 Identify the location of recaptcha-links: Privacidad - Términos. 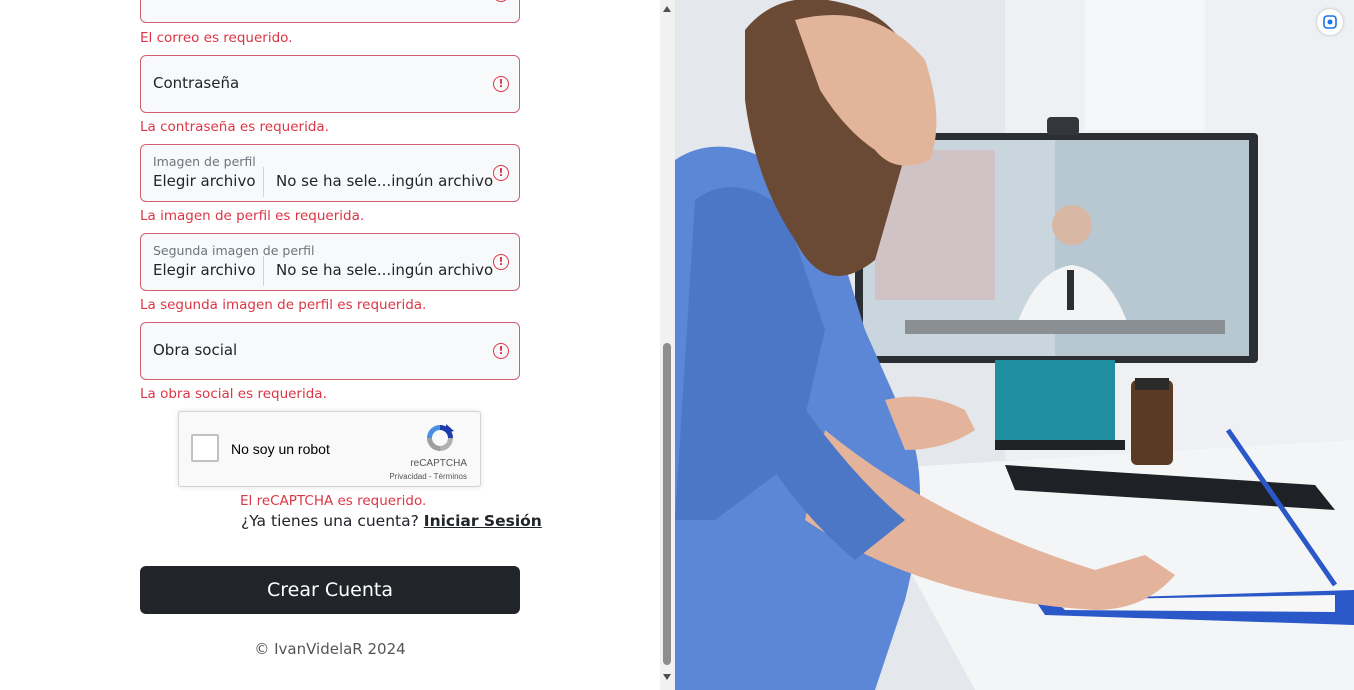
(428, 476).